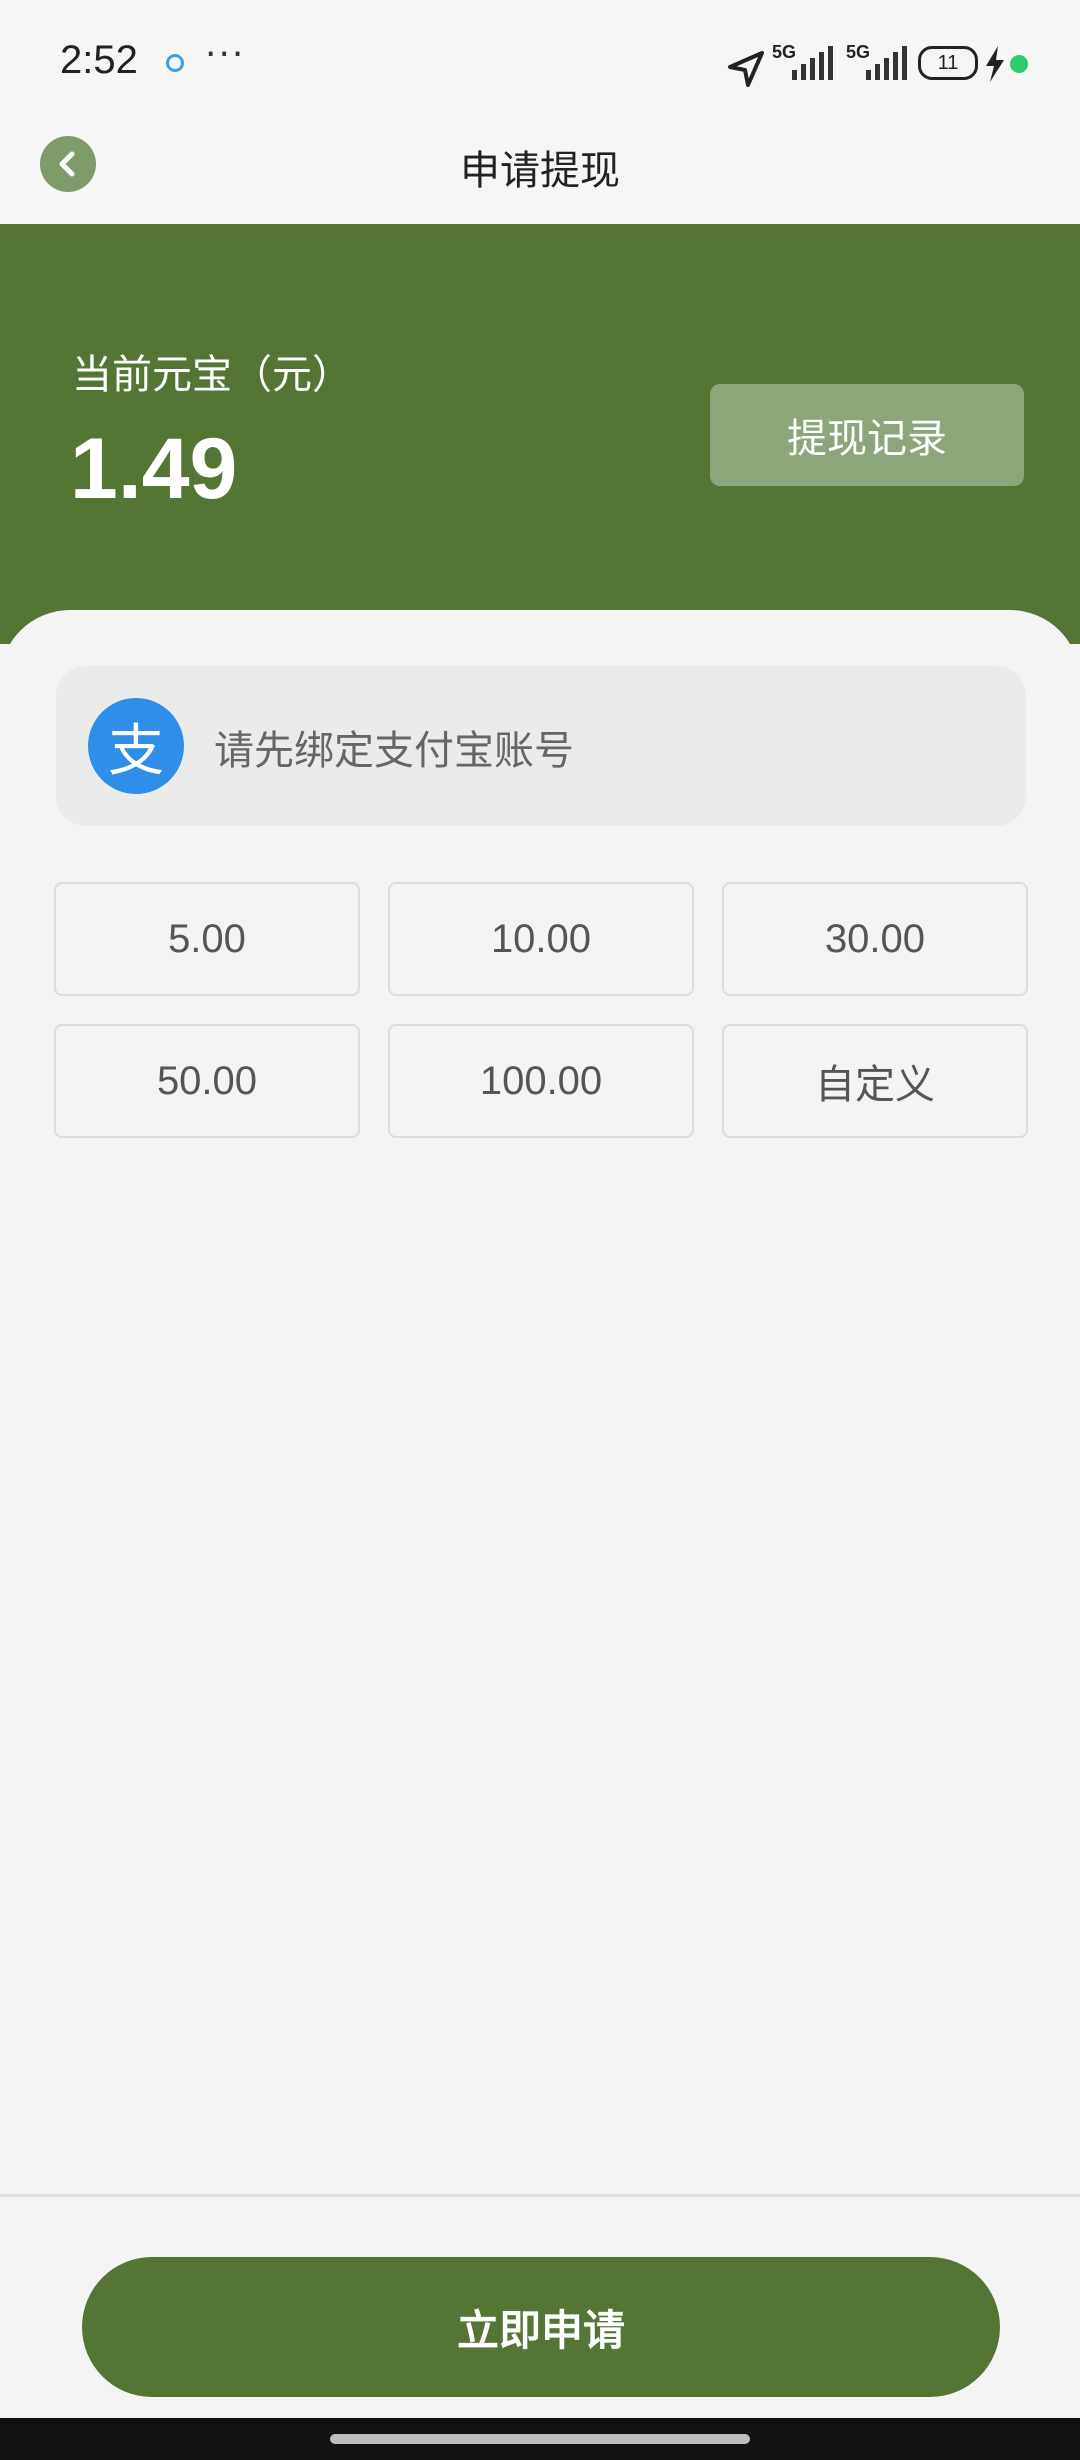  I want to click on bottom-action-bar: 立即申请, so click(540, 2306).